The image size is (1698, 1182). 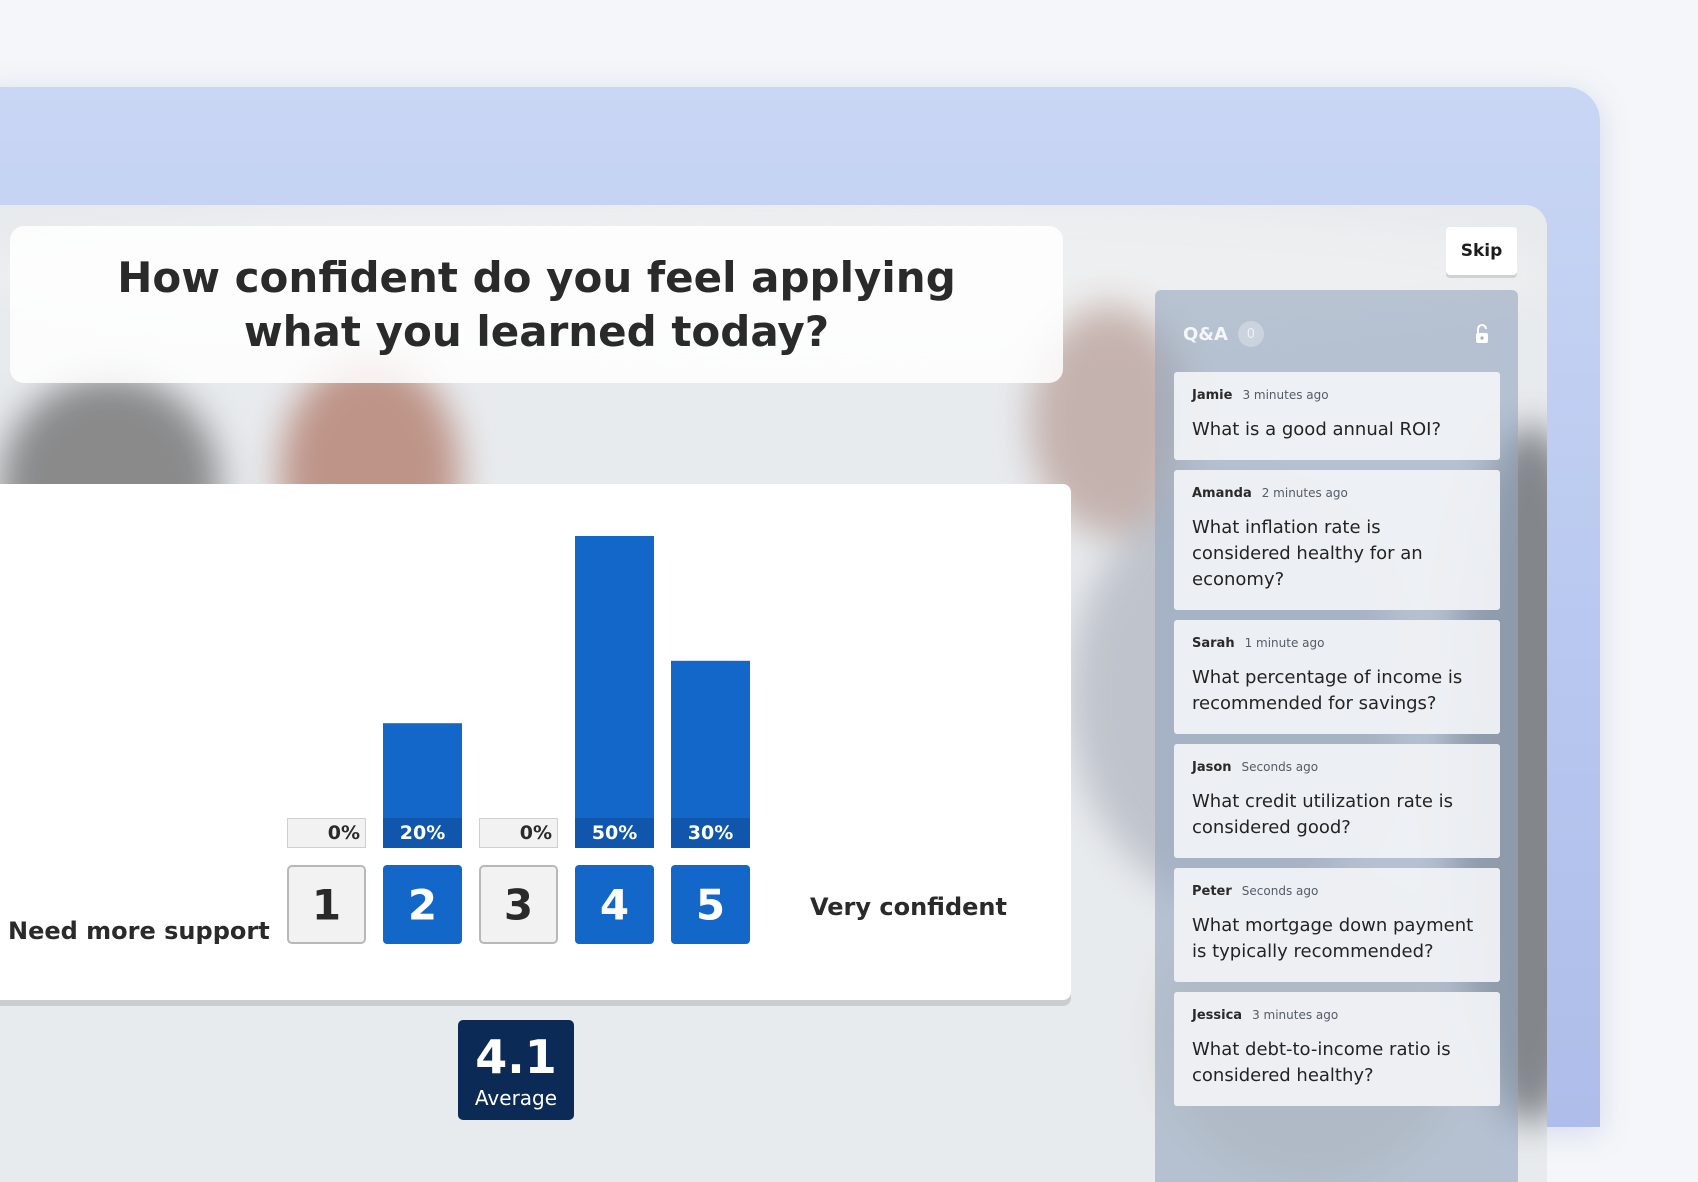 I want to click on bar-value-label-2: 20%, so click(x=422, y=833).